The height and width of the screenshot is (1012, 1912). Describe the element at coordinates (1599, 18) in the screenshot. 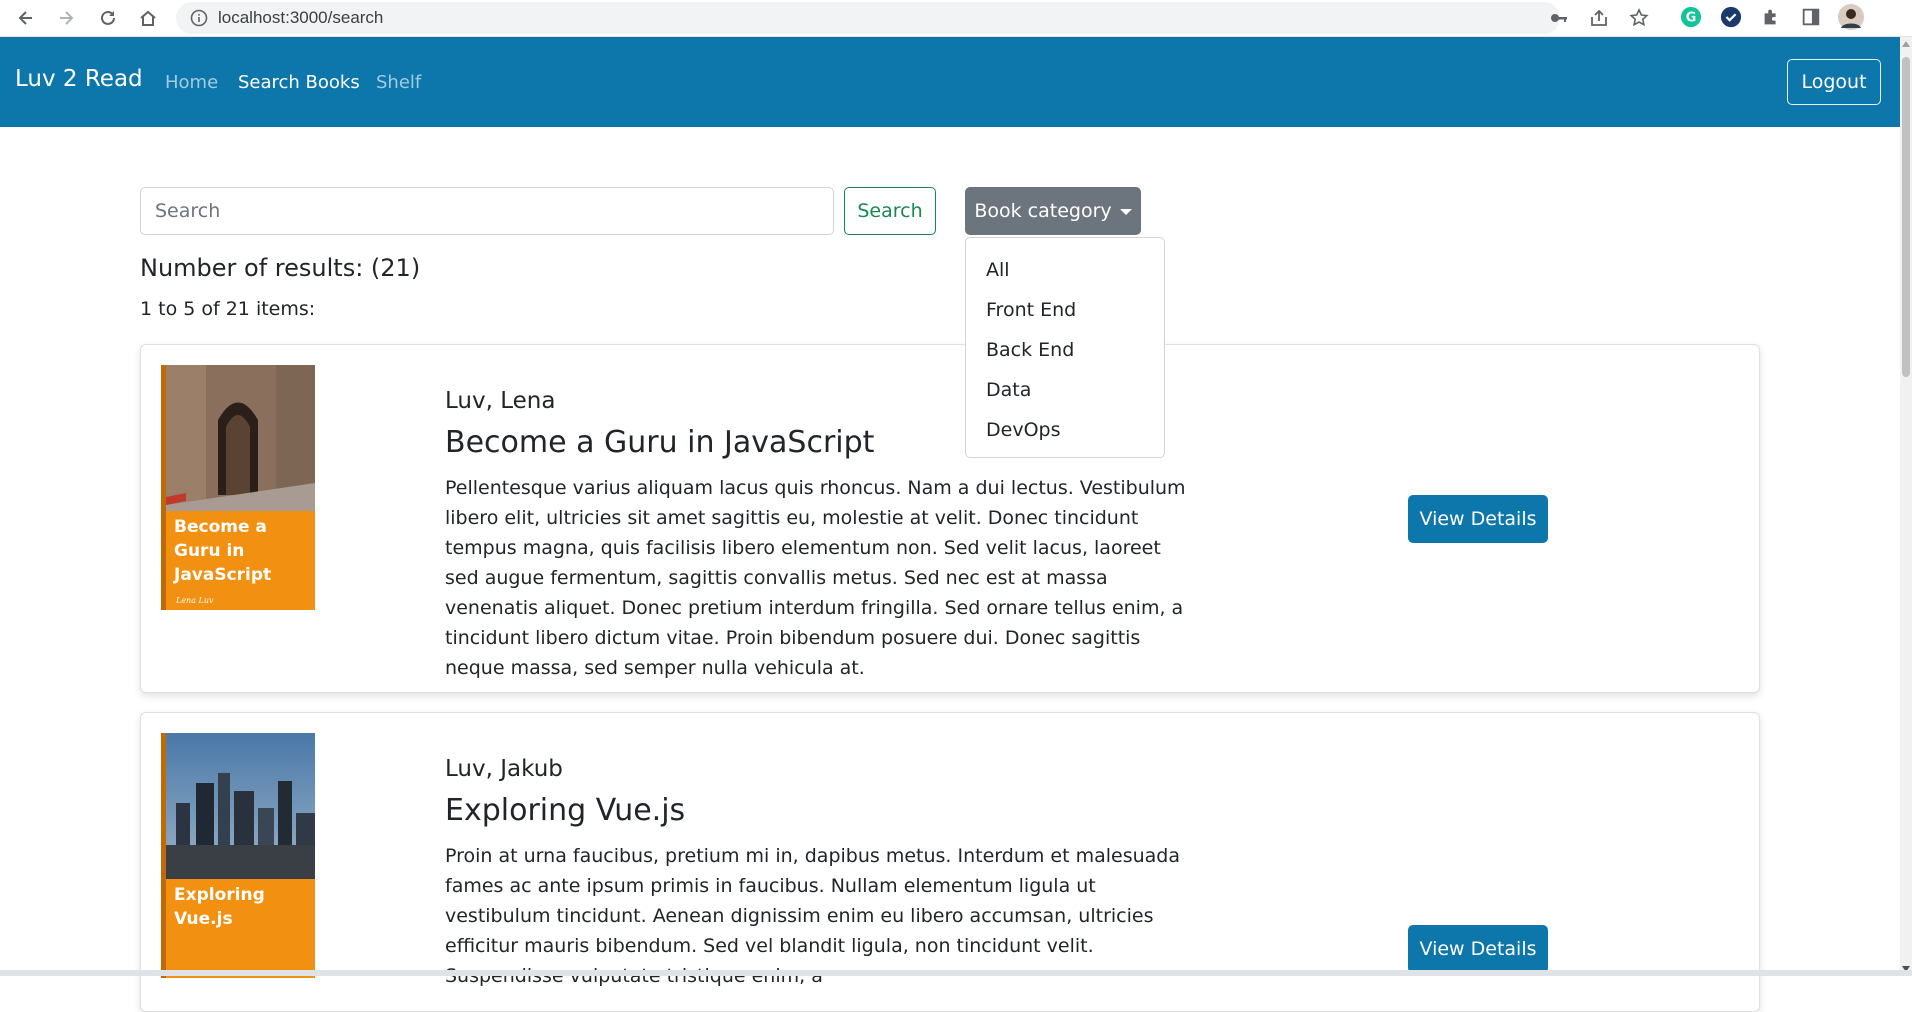

I see `share-icon` at that location.